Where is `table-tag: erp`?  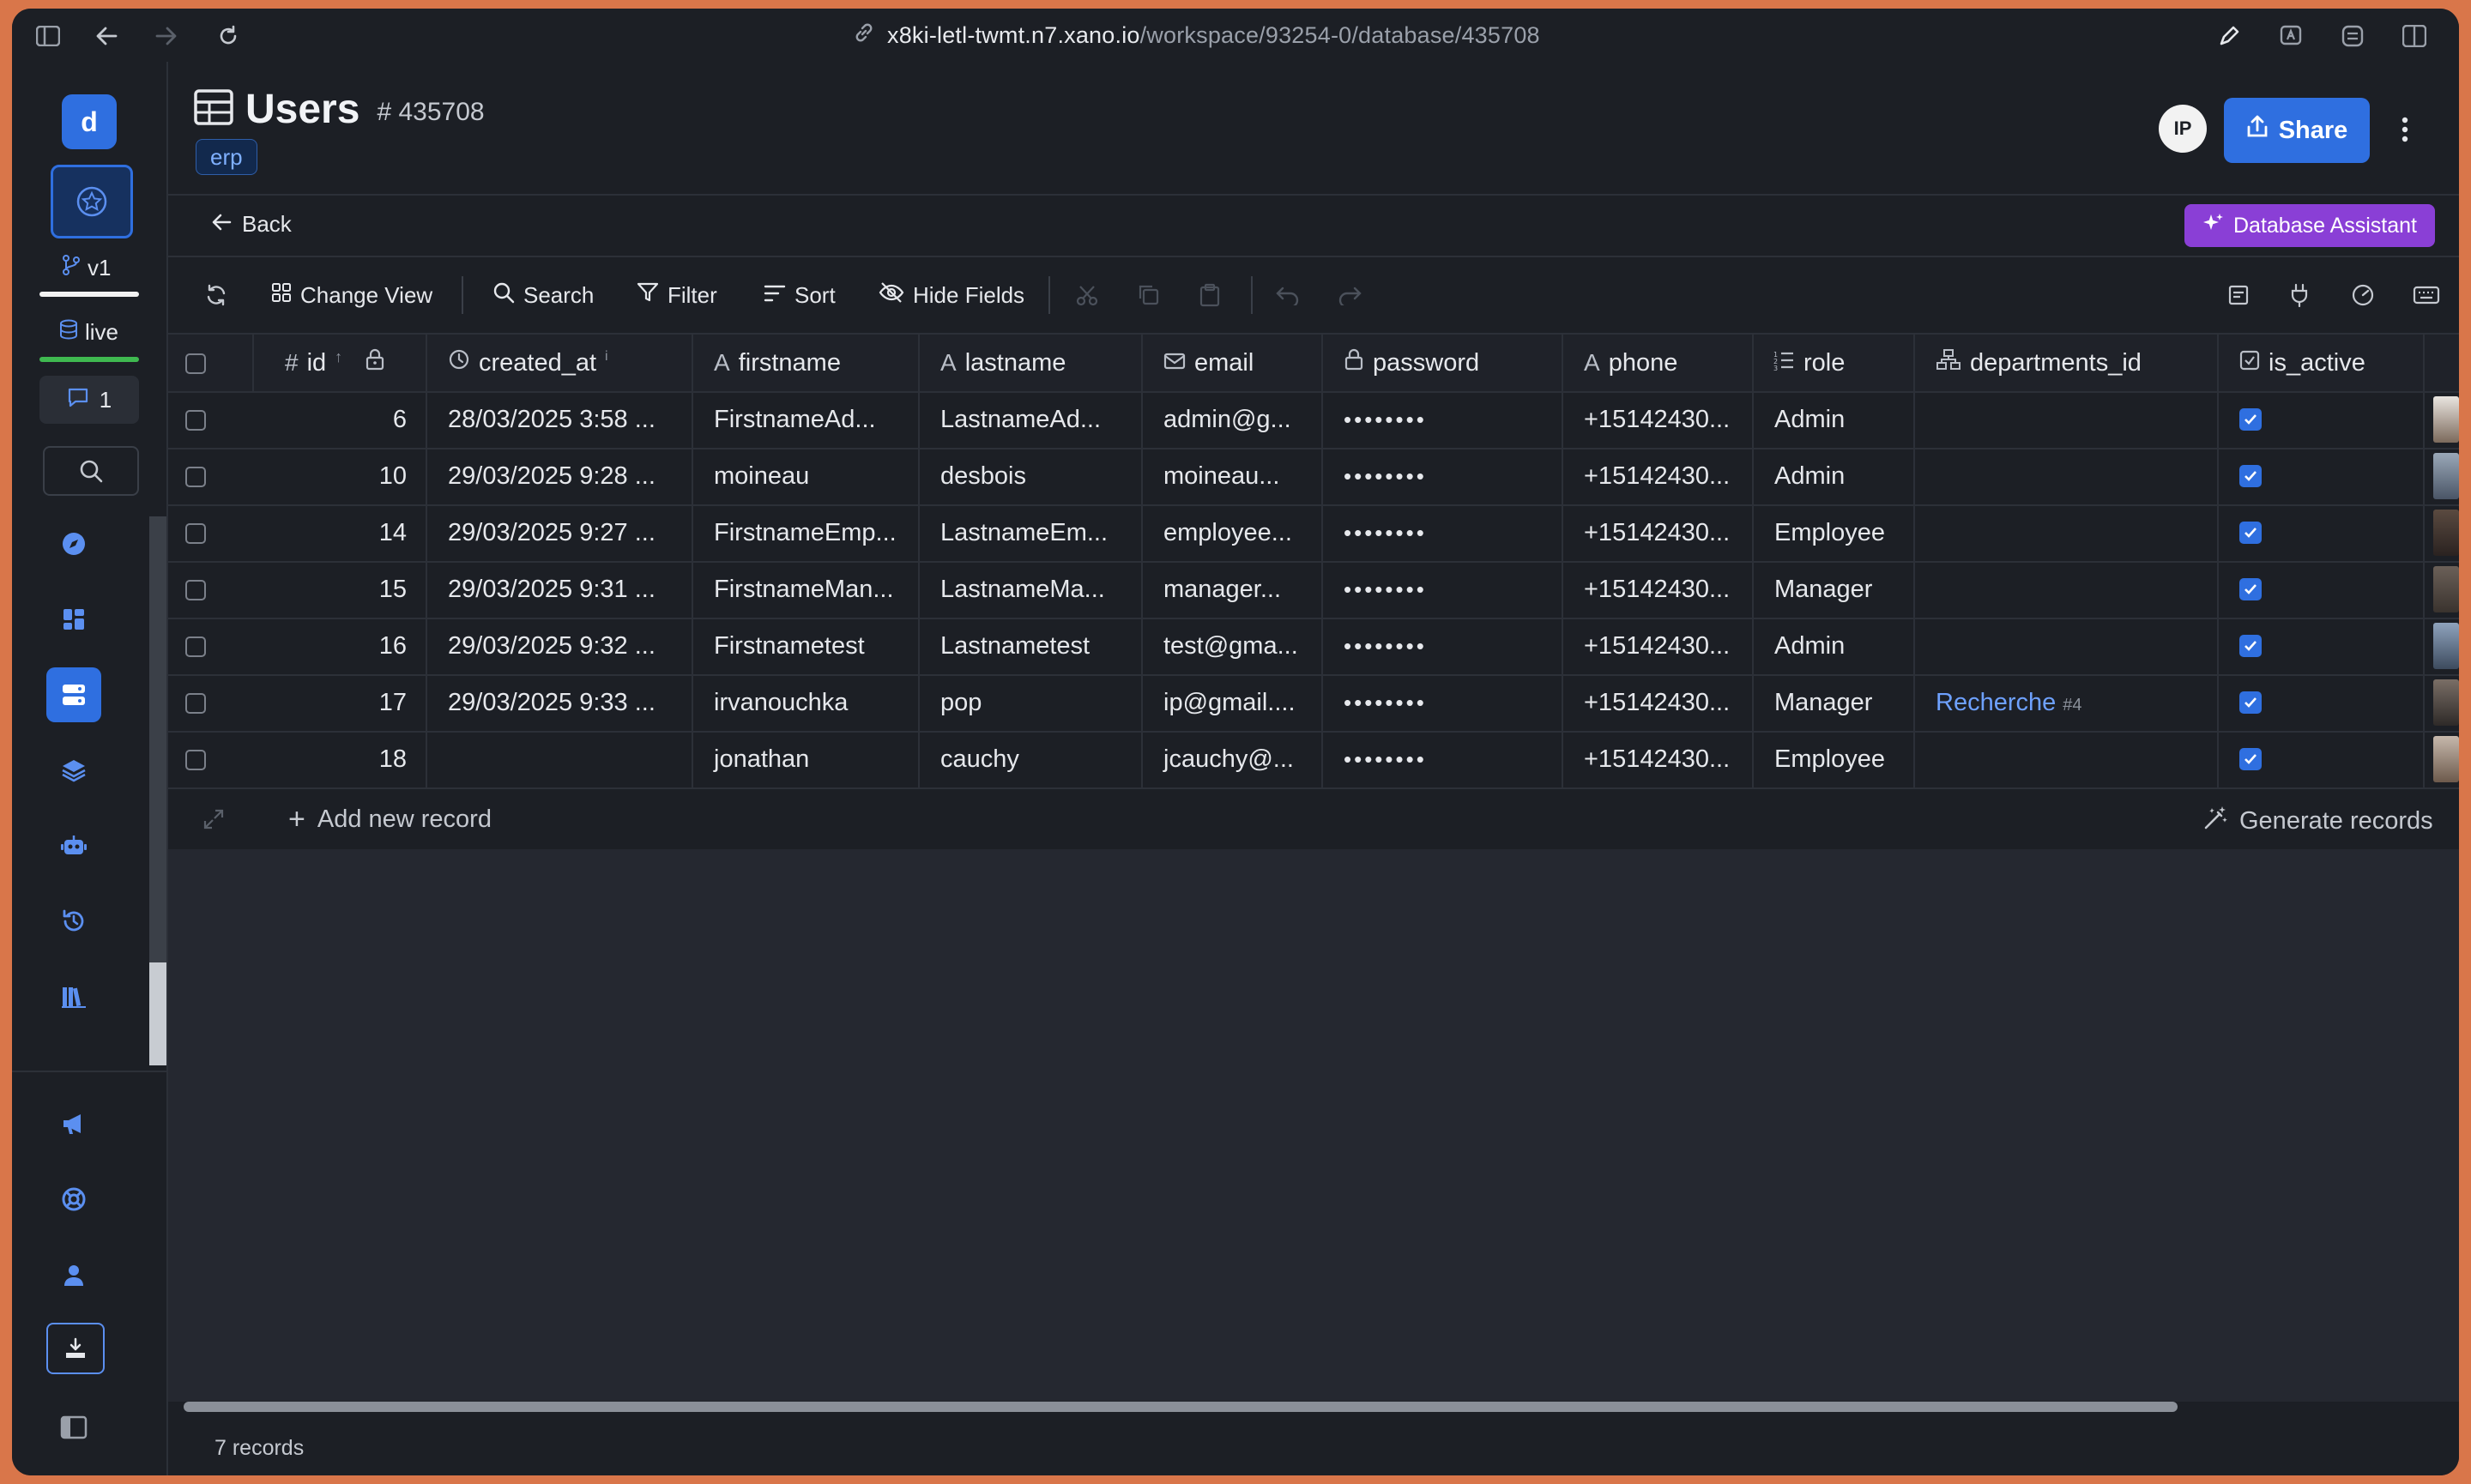 table-tag: erp is located at coordinates (226, 157).